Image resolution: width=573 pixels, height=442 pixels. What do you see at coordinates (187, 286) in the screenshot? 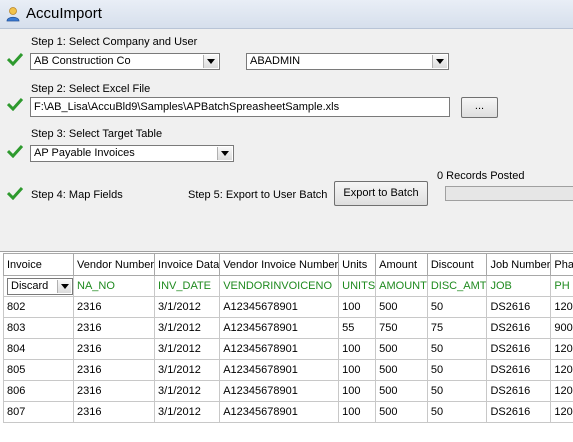
I see `mapping-cell: INV_DATE` at bounding box center [187, 286].